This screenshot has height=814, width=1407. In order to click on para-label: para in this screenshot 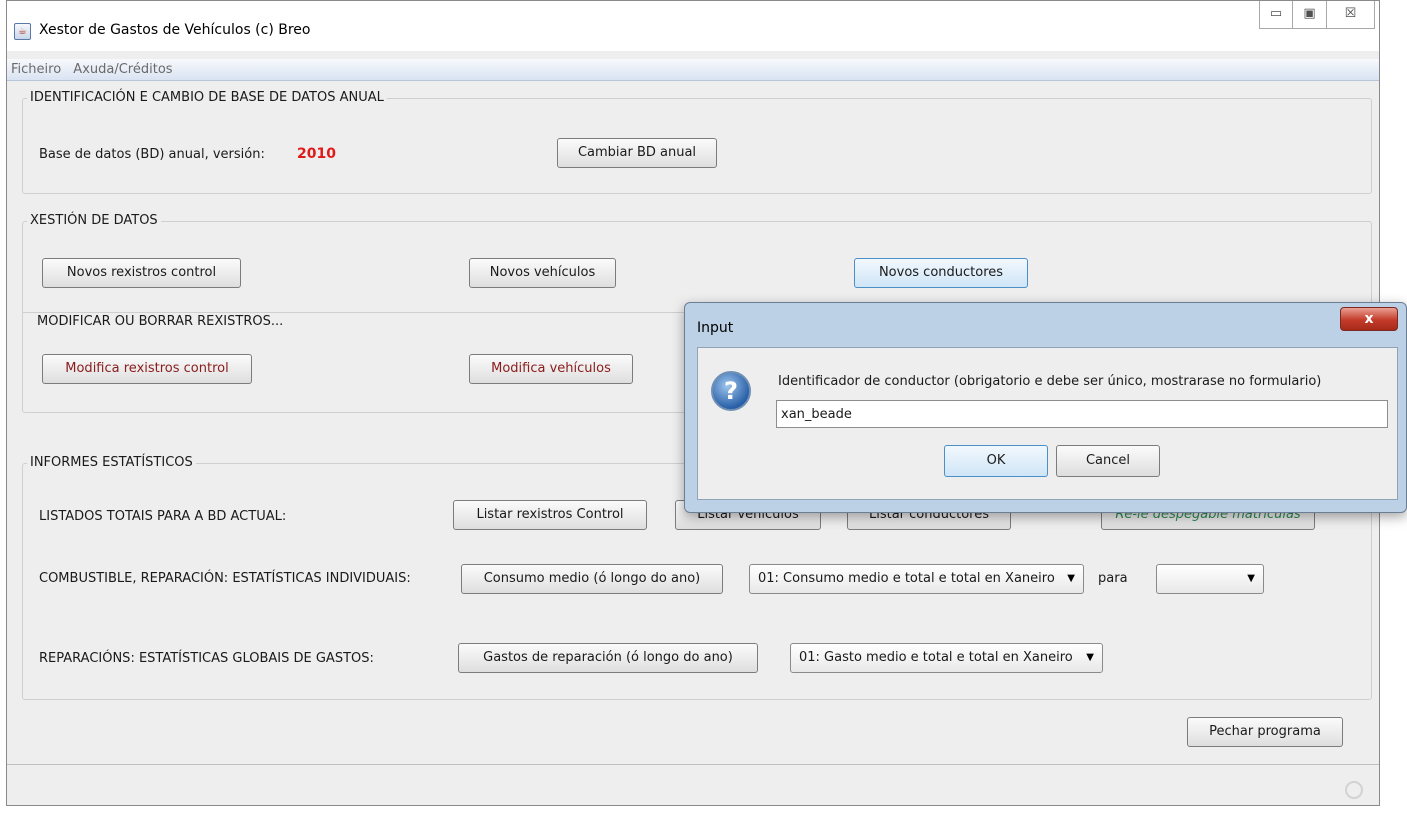, I will do `click(1113, 578)`.